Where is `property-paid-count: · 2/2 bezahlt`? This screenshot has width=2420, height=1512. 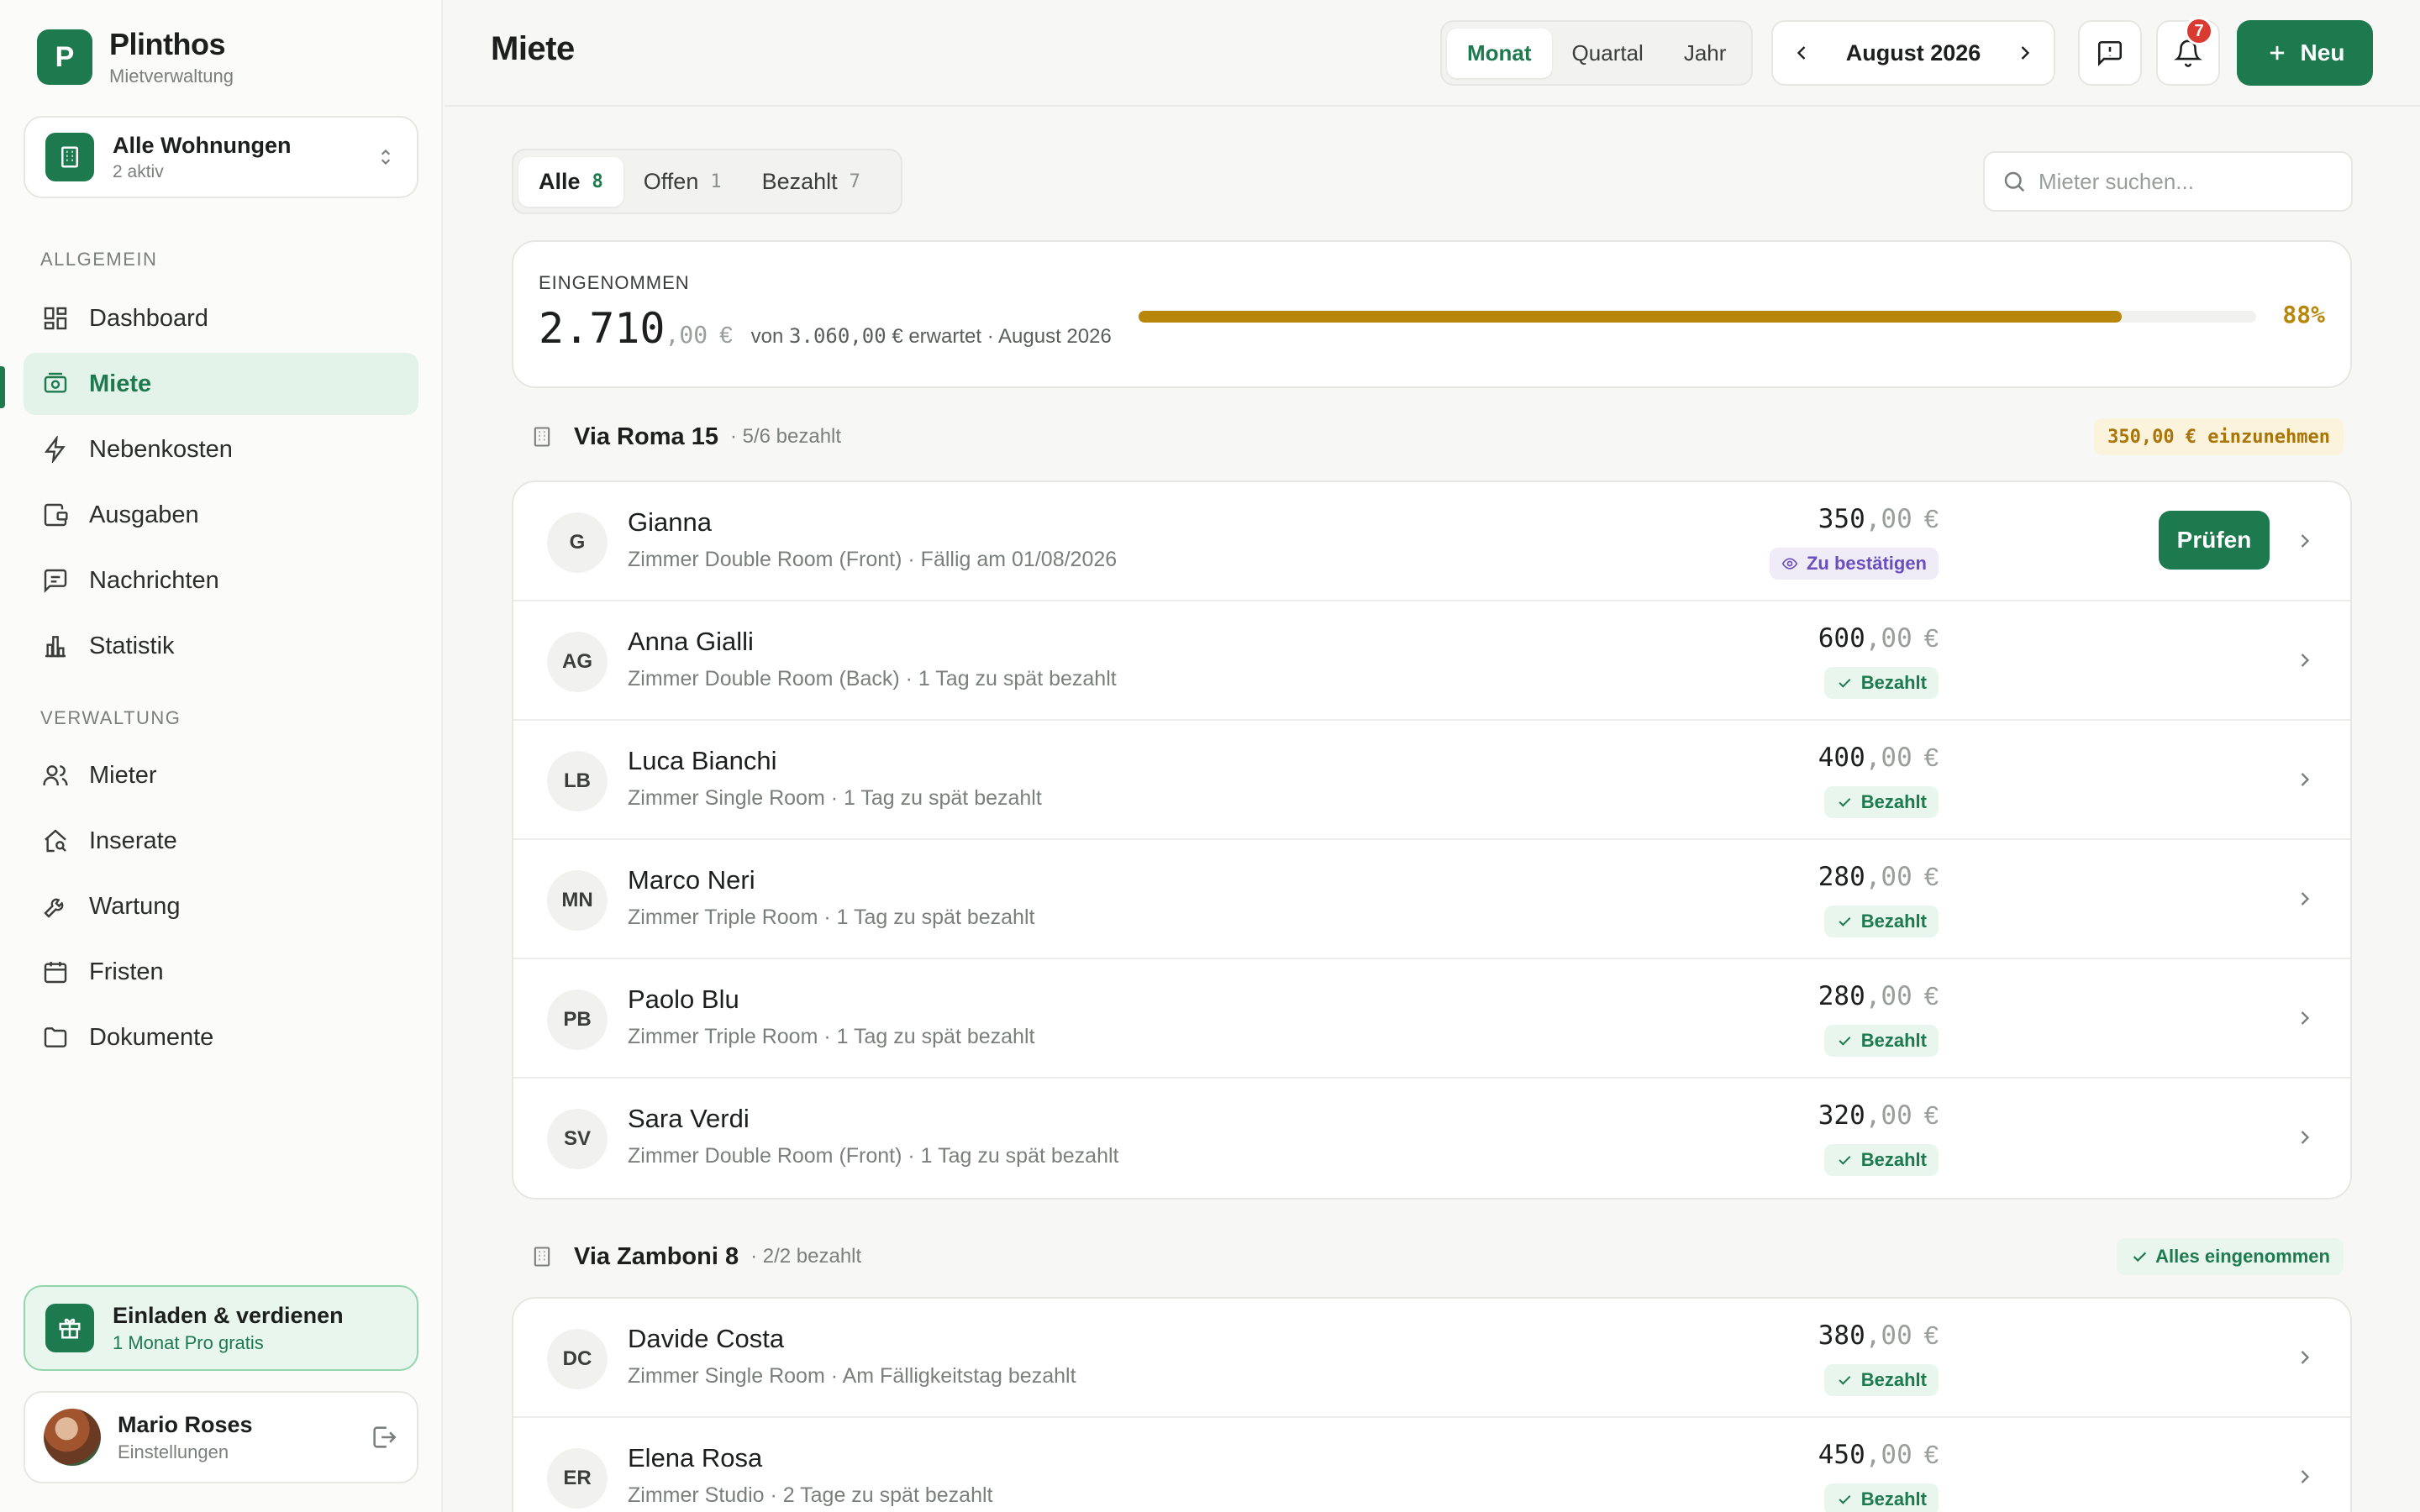 property-paid-count: · 2/2 bezahlt is located at coordinates (806, 1256).